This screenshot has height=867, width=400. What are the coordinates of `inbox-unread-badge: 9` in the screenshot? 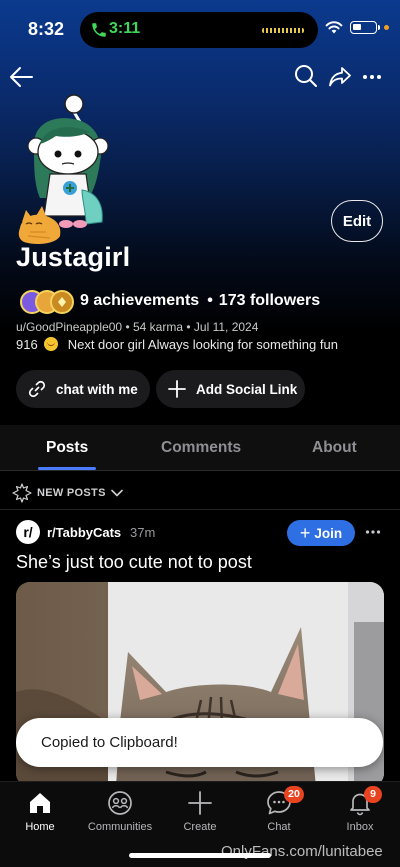 It's located at (373, 794).